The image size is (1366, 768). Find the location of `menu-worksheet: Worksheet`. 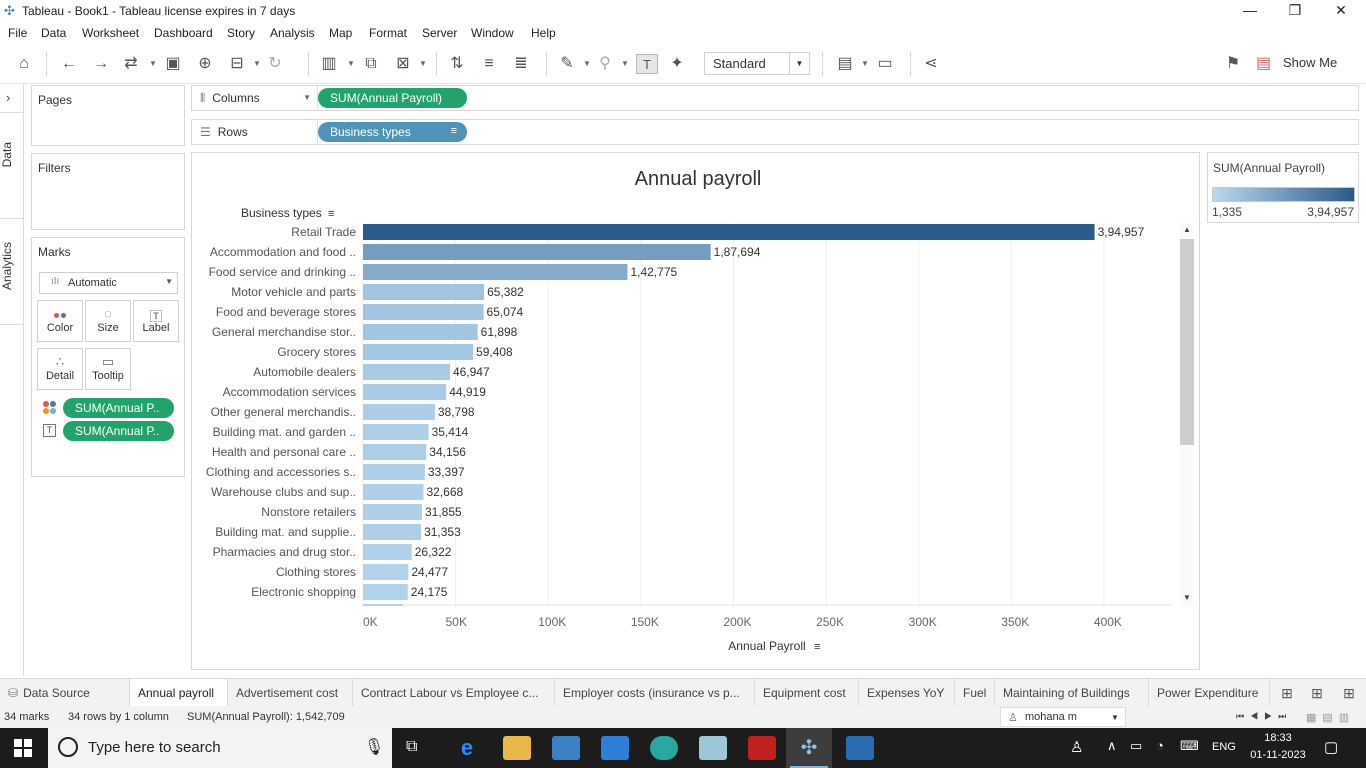

menu-worksheet: Worksheet is located at coordinates (110, 33).